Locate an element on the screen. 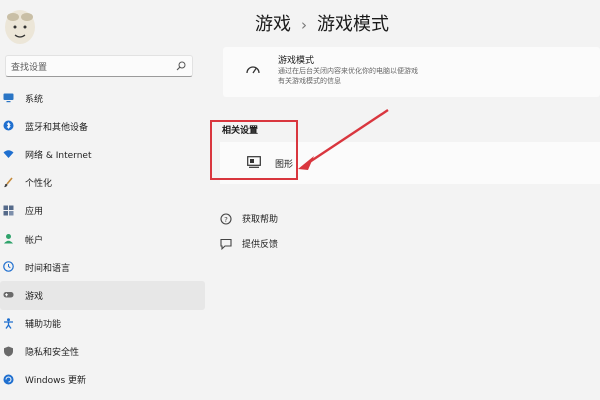 Image resolution: width=600 pixels, height=400 pixels. search-icon is located at coordinates (181, 66).